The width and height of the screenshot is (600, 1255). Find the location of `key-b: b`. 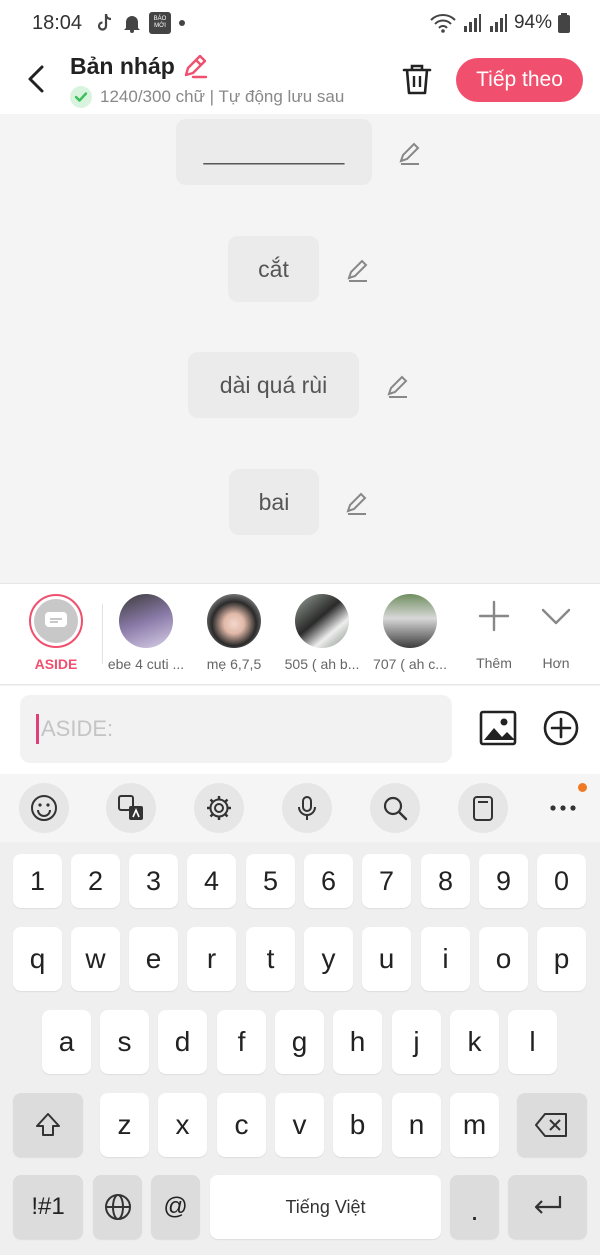

key-b: b is located at coordinates (357, 1125).